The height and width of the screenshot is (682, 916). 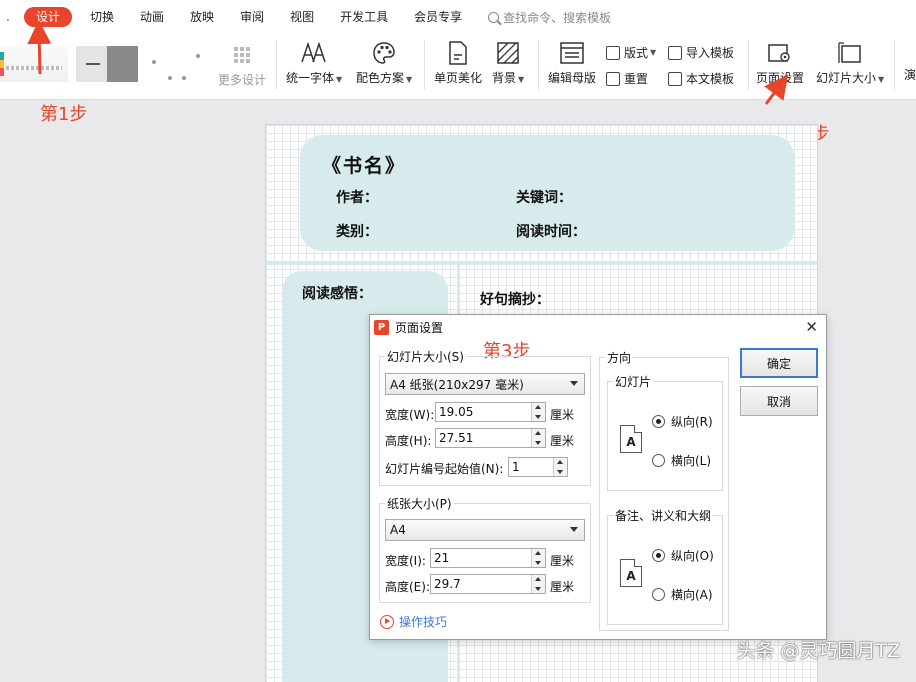 What do you see at coordinates (425, 356) in the screenshot?
I see `slide-size-group-label: 幻灯片大小(S)` at bounding box center [425, 356].